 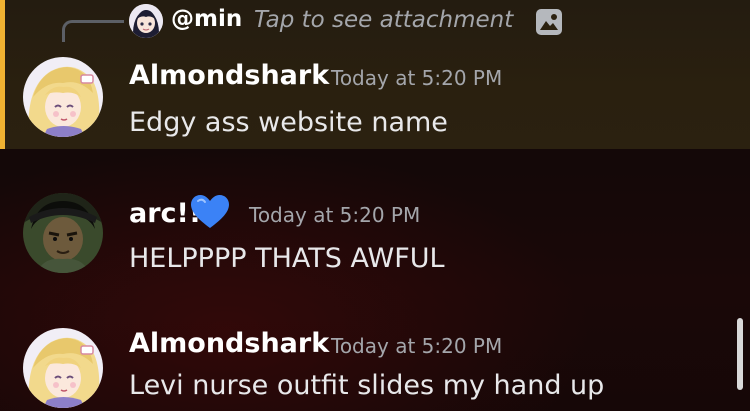 What do you see at coordinates (367, 385) in the screenshot?
I see `message-text: Levi nurse outfit slides my hand up` at bounding box center [367, 385].